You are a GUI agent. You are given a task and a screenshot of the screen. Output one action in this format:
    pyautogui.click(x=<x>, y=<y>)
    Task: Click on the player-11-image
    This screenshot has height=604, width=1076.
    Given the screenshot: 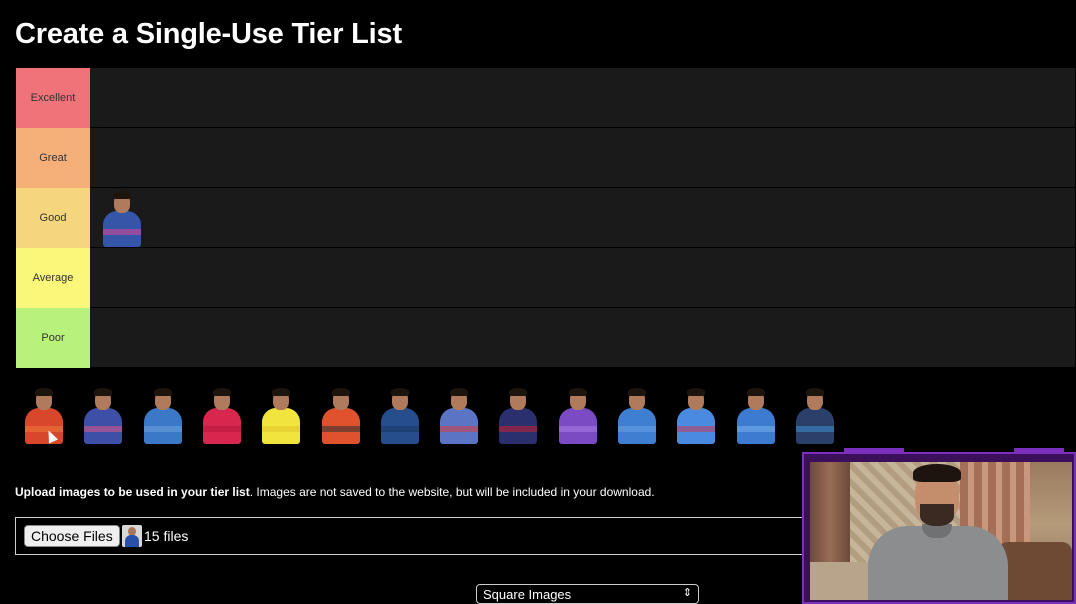 What is the action you would take?
    pyautogui.click(x=637, y=416)
    